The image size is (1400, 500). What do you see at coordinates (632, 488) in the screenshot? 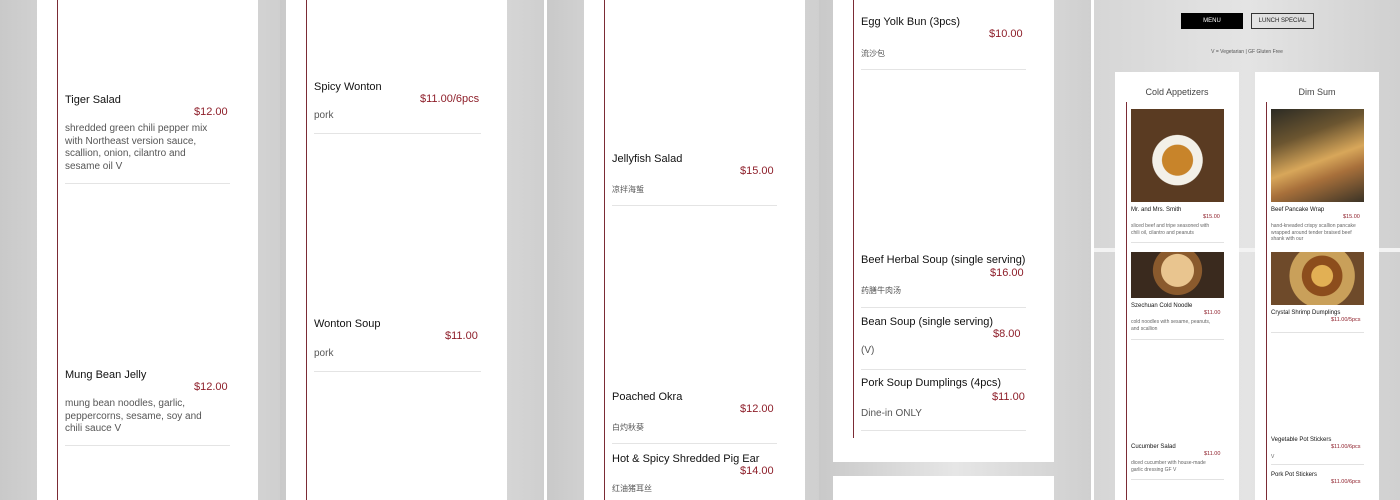
I see `item-description: 红油猪耳丝` at bounding box center [632, 488].